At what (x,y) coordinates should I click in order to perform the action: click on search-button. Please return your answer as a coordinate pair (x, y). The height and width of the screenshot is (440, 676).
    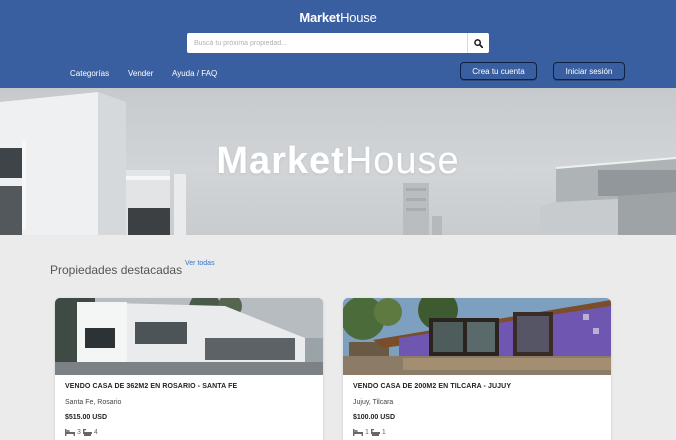
    Looking at the image, I should click on (478, 43).